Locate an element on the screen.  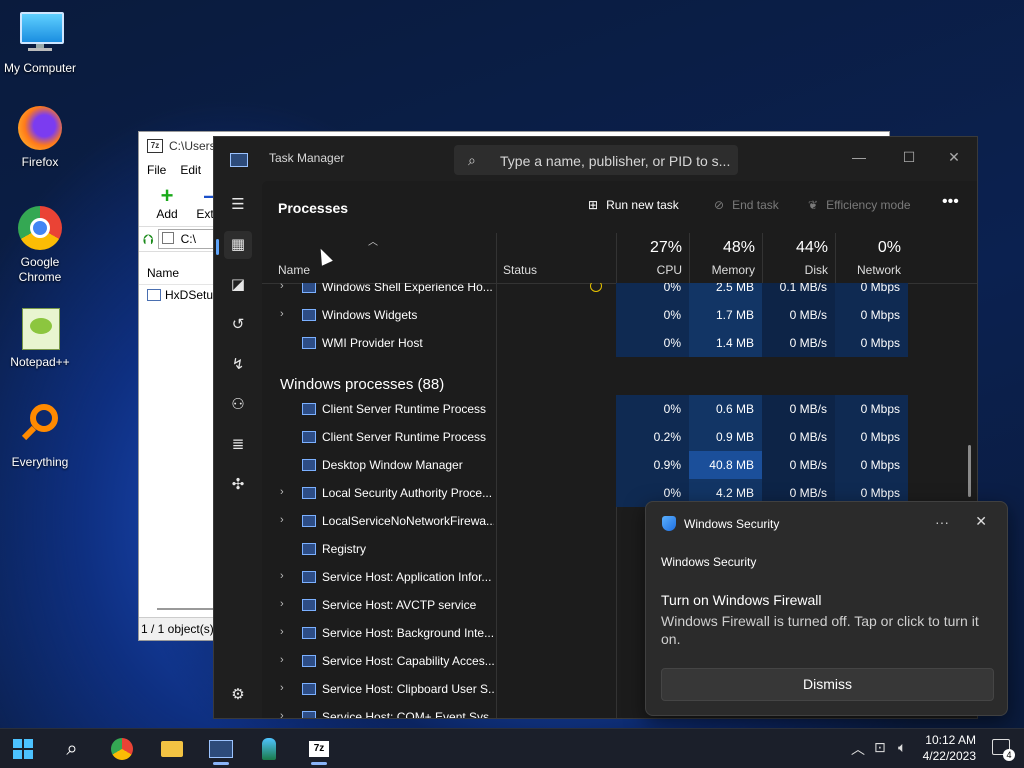
column-network: 0% Network is located at coordinates (872, 258).